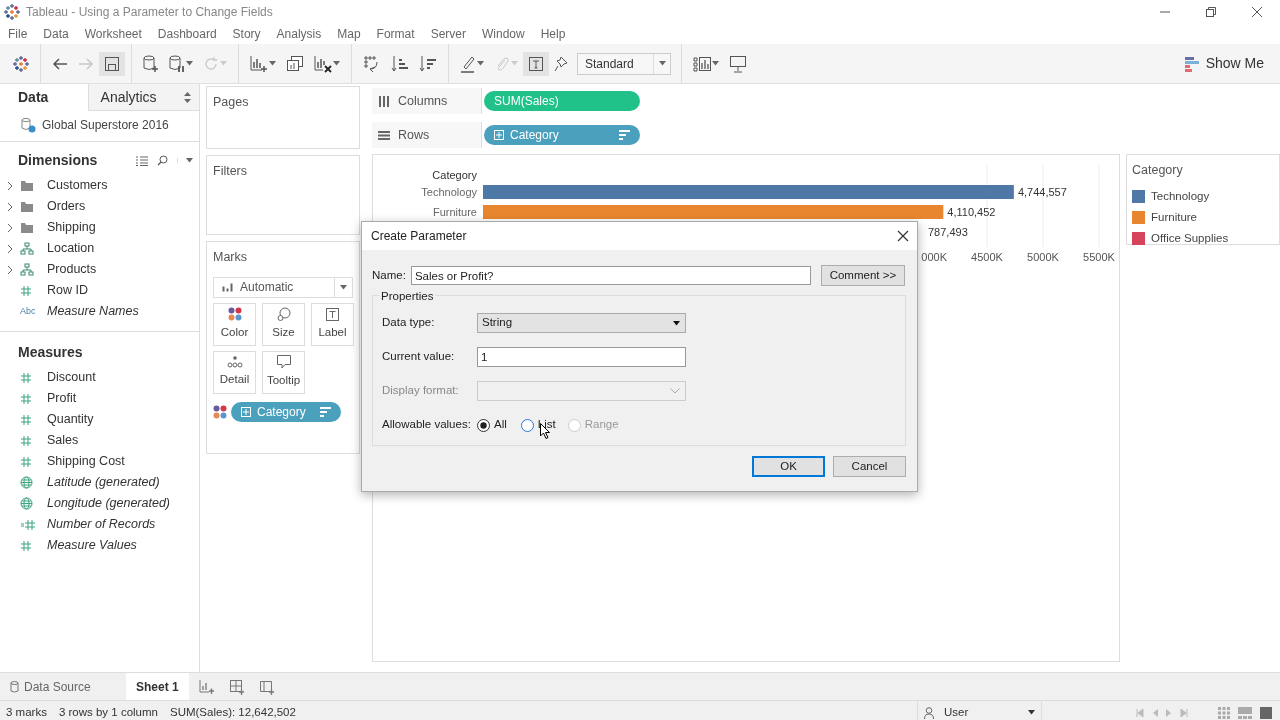 The image size is (1280, 720). Describe the element at coordinates (86, 461) in the screenshot. I see `field-name: Shipping Cost` at that location.